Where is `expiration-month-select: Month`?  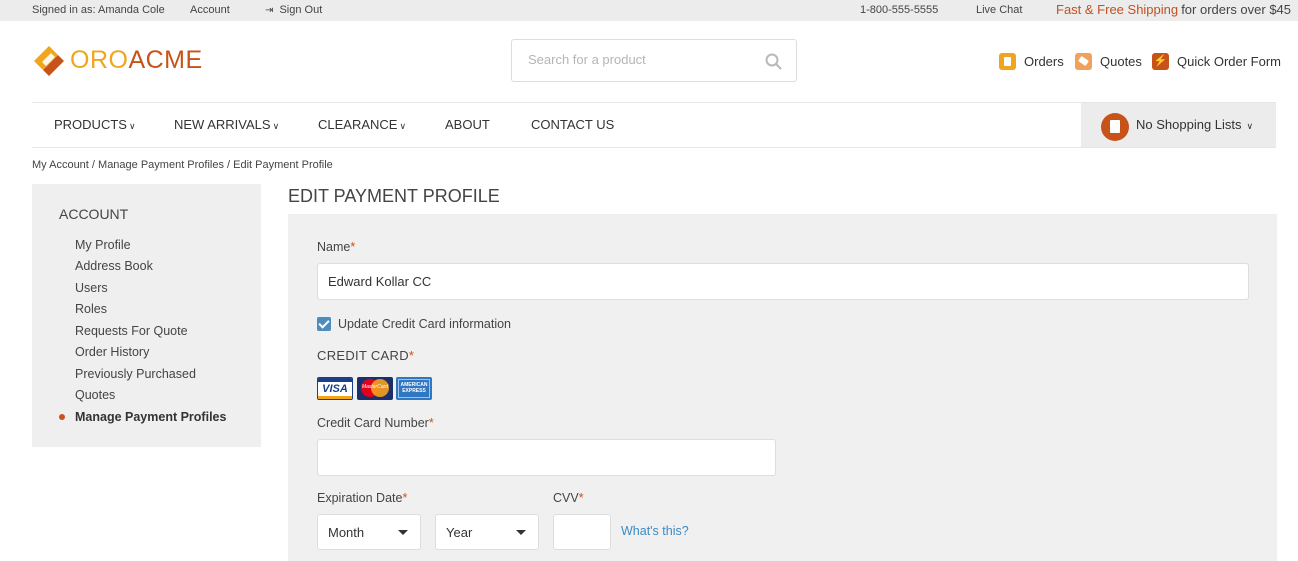 expiration-month-select: Month is located at coordinates (369, 532).